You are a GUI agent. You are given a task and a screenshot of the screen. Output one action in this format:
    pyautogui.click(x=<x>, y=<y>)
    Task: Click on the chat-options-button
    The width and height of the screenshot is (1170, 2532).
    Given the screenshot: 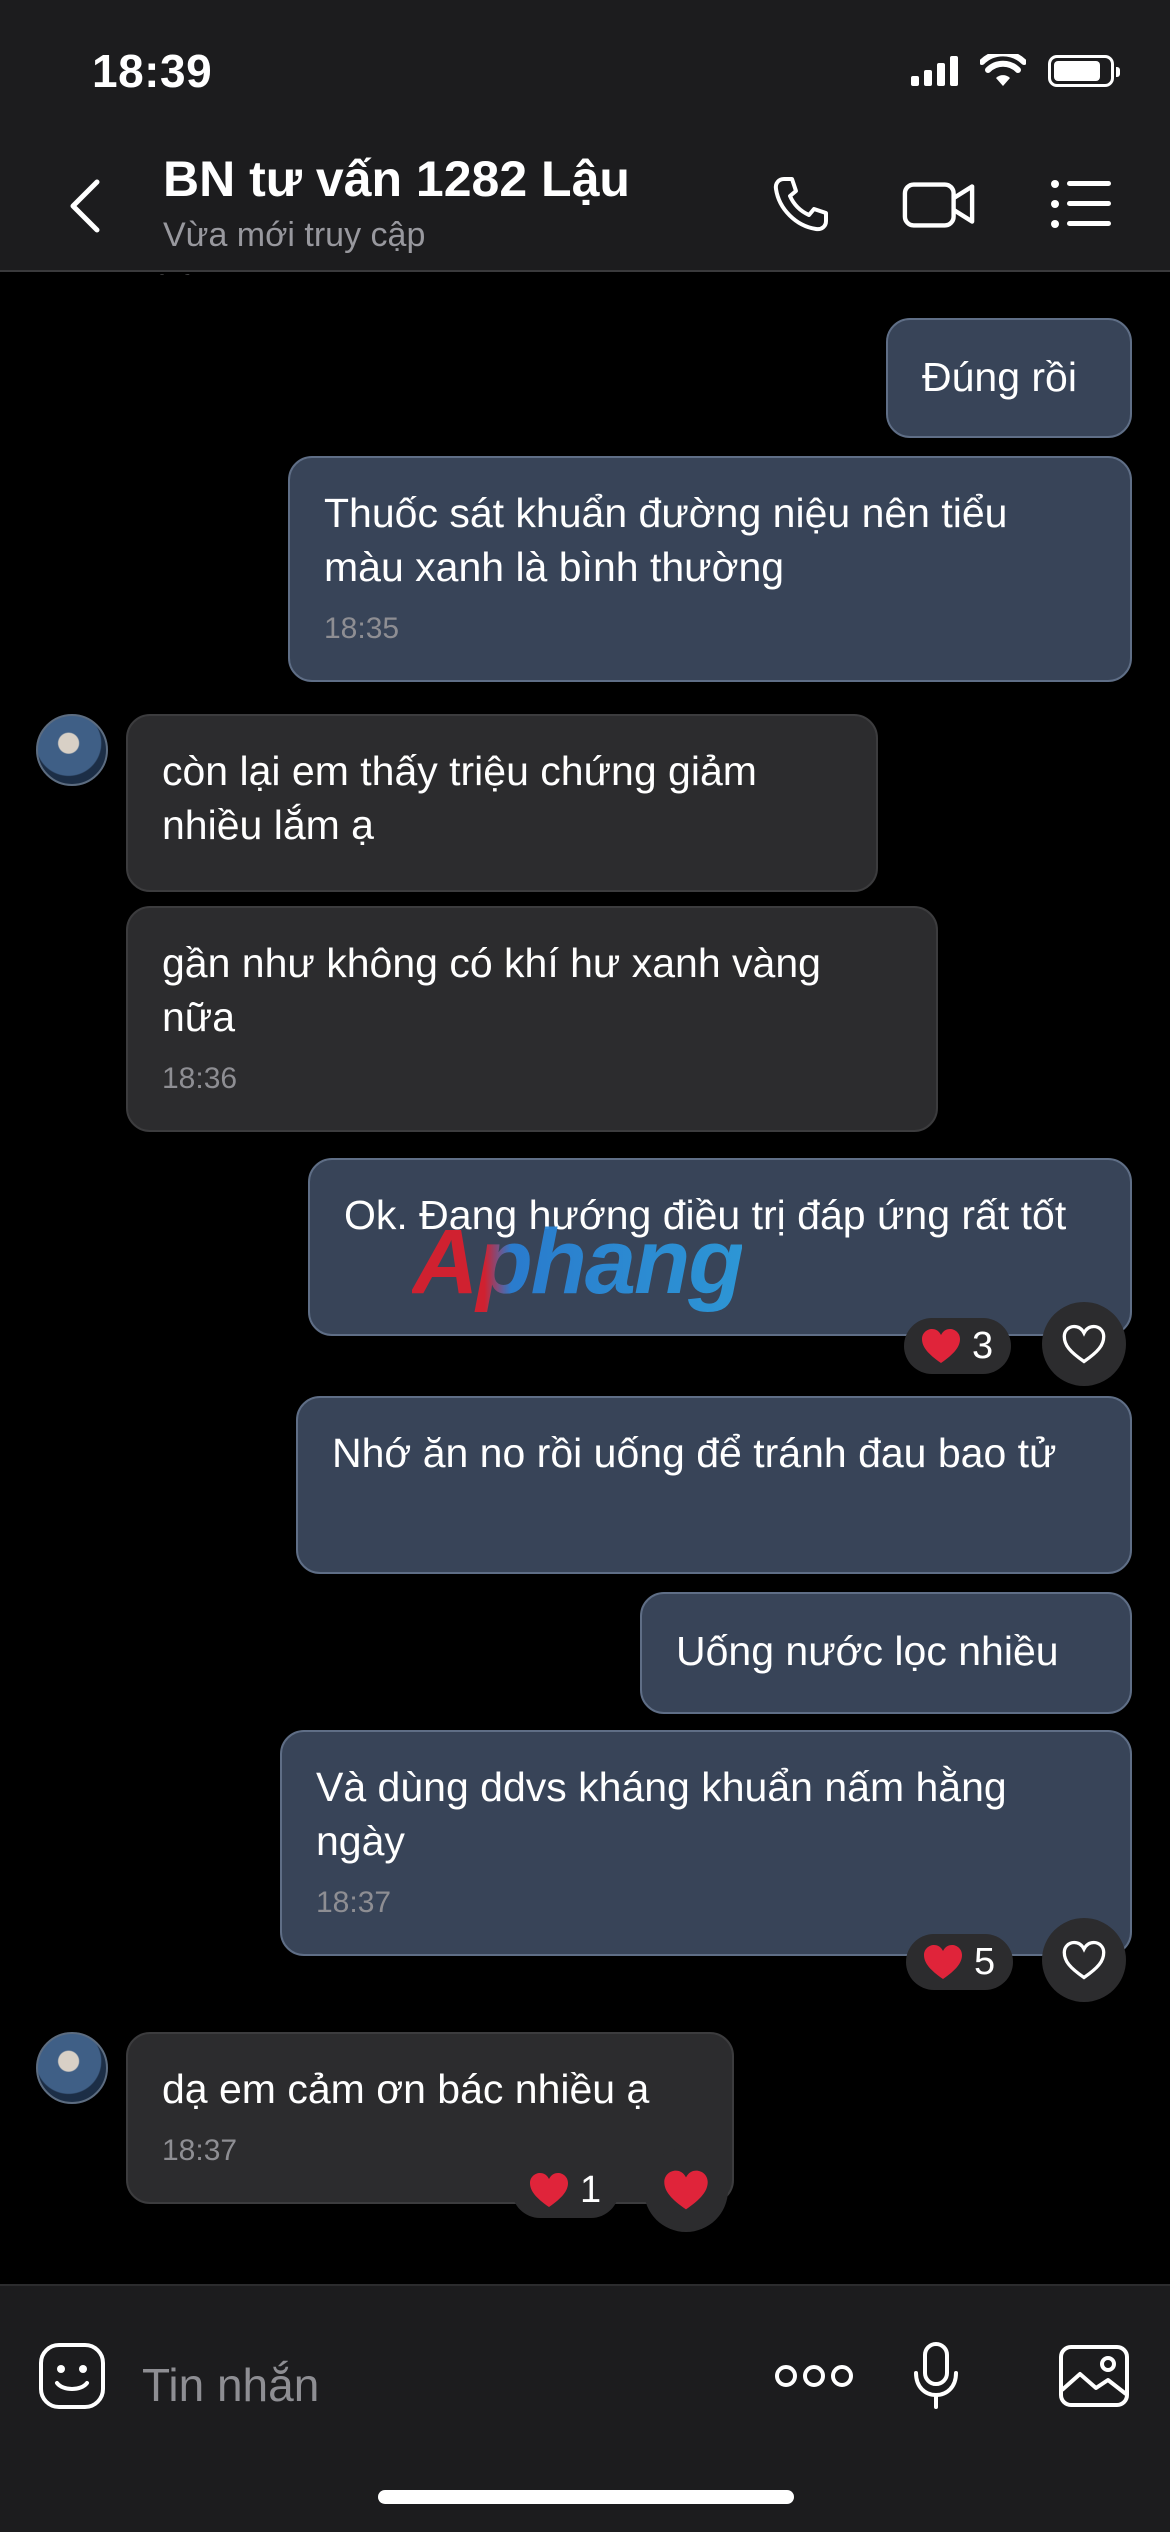 What is the action you would take?
    pyautogui.click(x=1081, y=204)
    